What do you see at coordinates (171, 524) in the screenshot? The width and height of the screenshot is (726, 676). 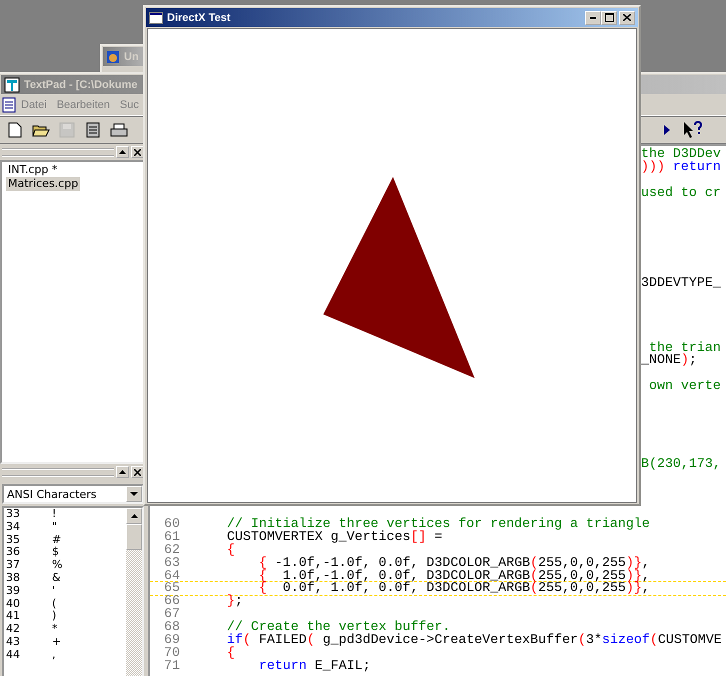 I see `line-number: 60` at bounding box center [171, 524].